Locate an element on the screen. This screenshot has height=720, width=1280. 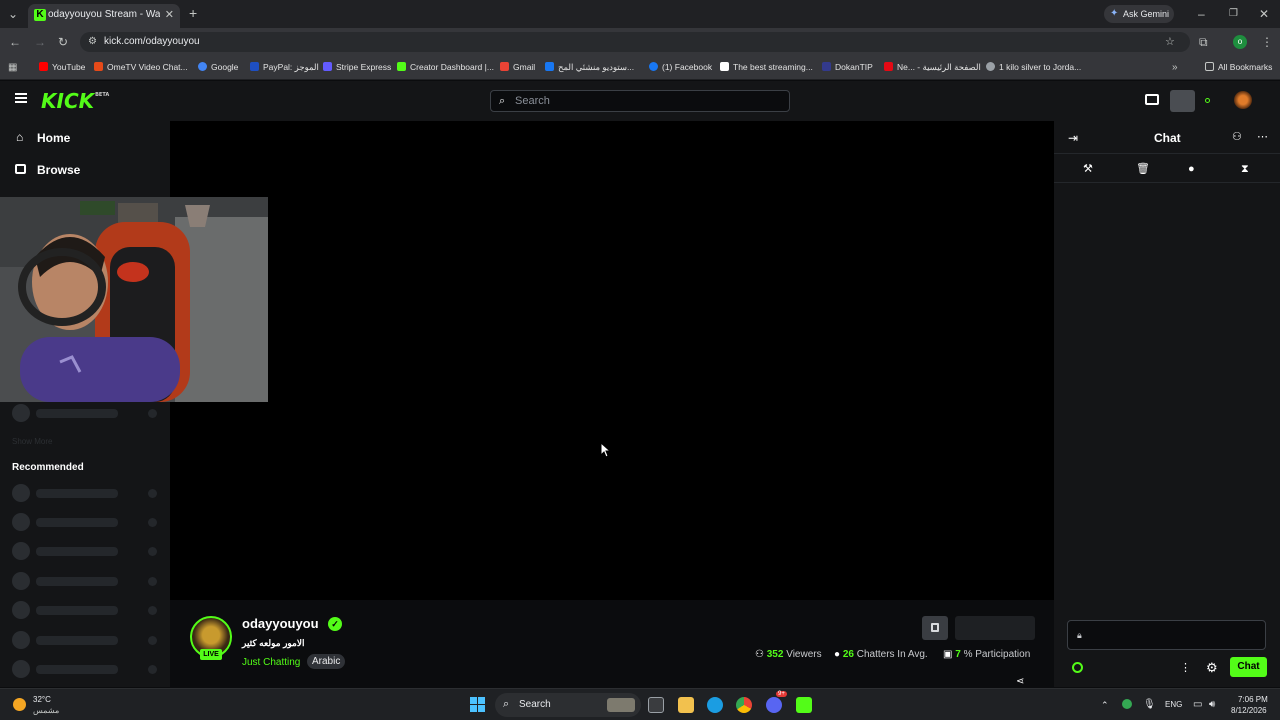
browser-menu-icon: ⋮ is located at coordinates (1267, 42).